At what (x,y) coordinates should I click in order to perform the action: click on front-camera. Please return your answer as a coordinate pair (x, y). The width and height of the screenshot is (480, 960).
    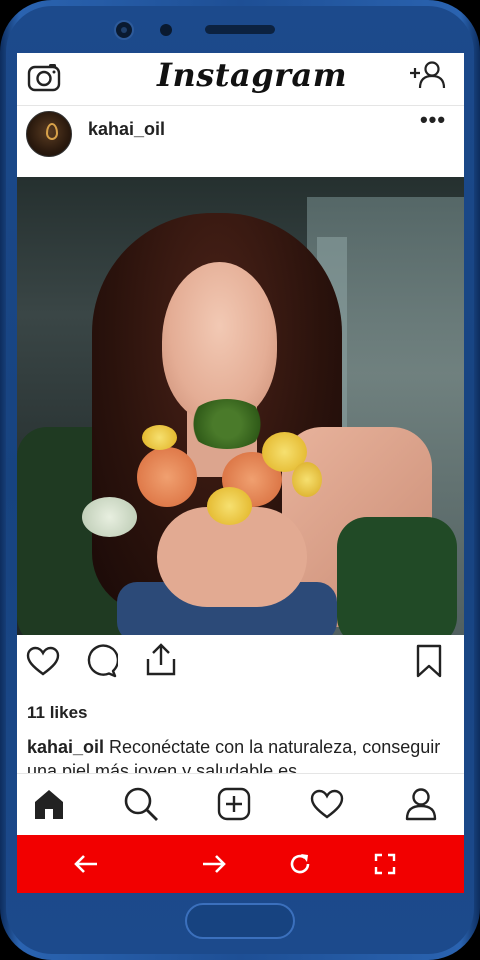
    Looking at the image, I should click on (124, 30).